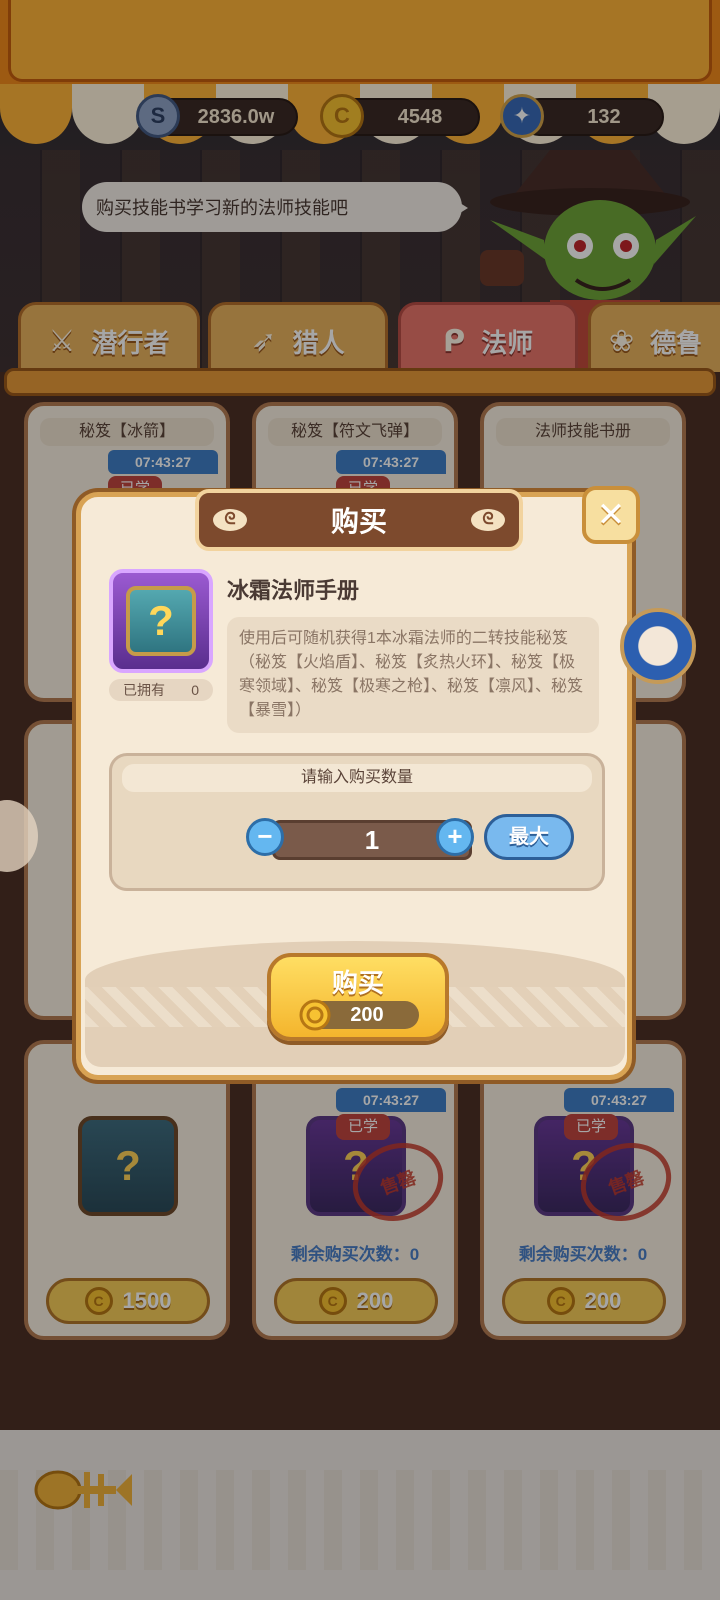 The width and height of the screenshot is (720, 1600). I want to click on owned-count-badge: 已拥有 0, so click(161, 690).